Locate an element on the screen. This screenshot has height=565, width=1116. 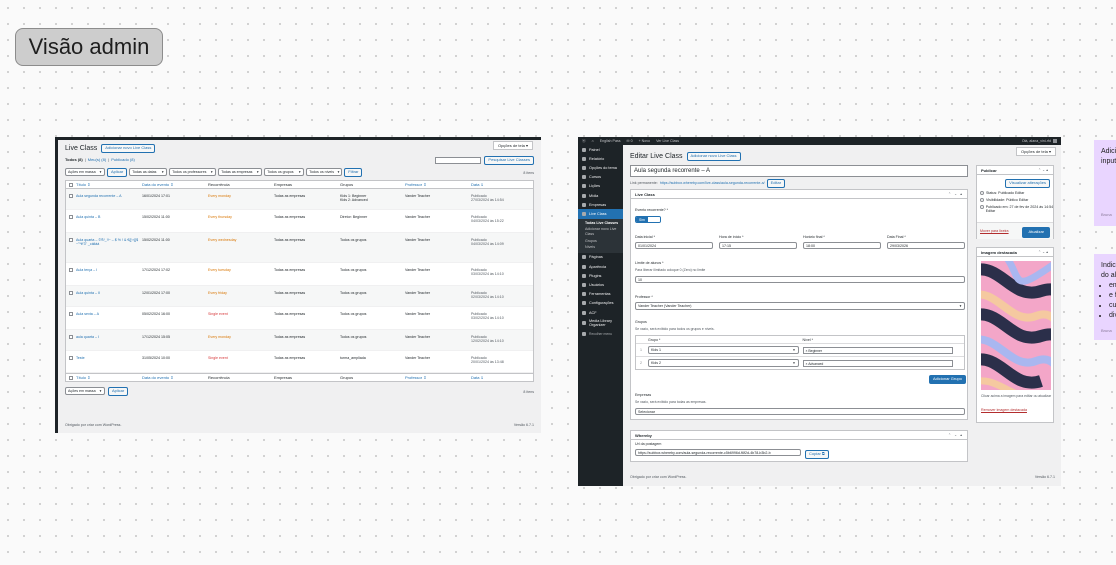
filter-dates: Todas as datas ▼ is located at coordinates (148, 172).